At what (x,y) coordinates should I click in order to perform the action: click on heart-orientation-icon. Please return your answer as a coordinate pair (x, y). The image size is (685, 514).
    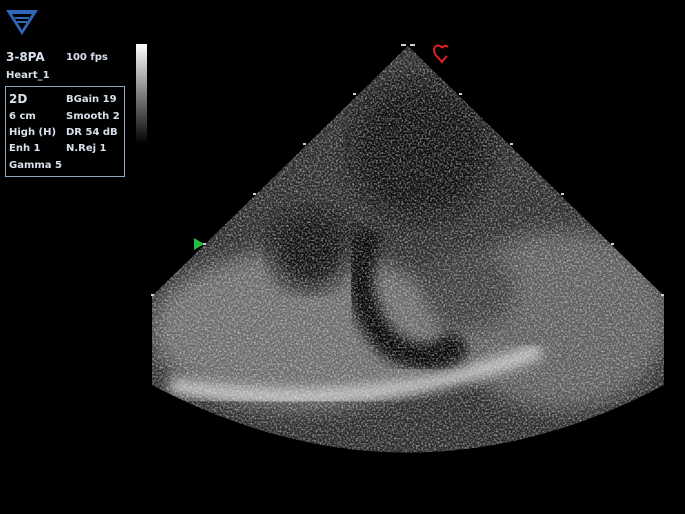
    Looking at the image, I should click on (440, 54).